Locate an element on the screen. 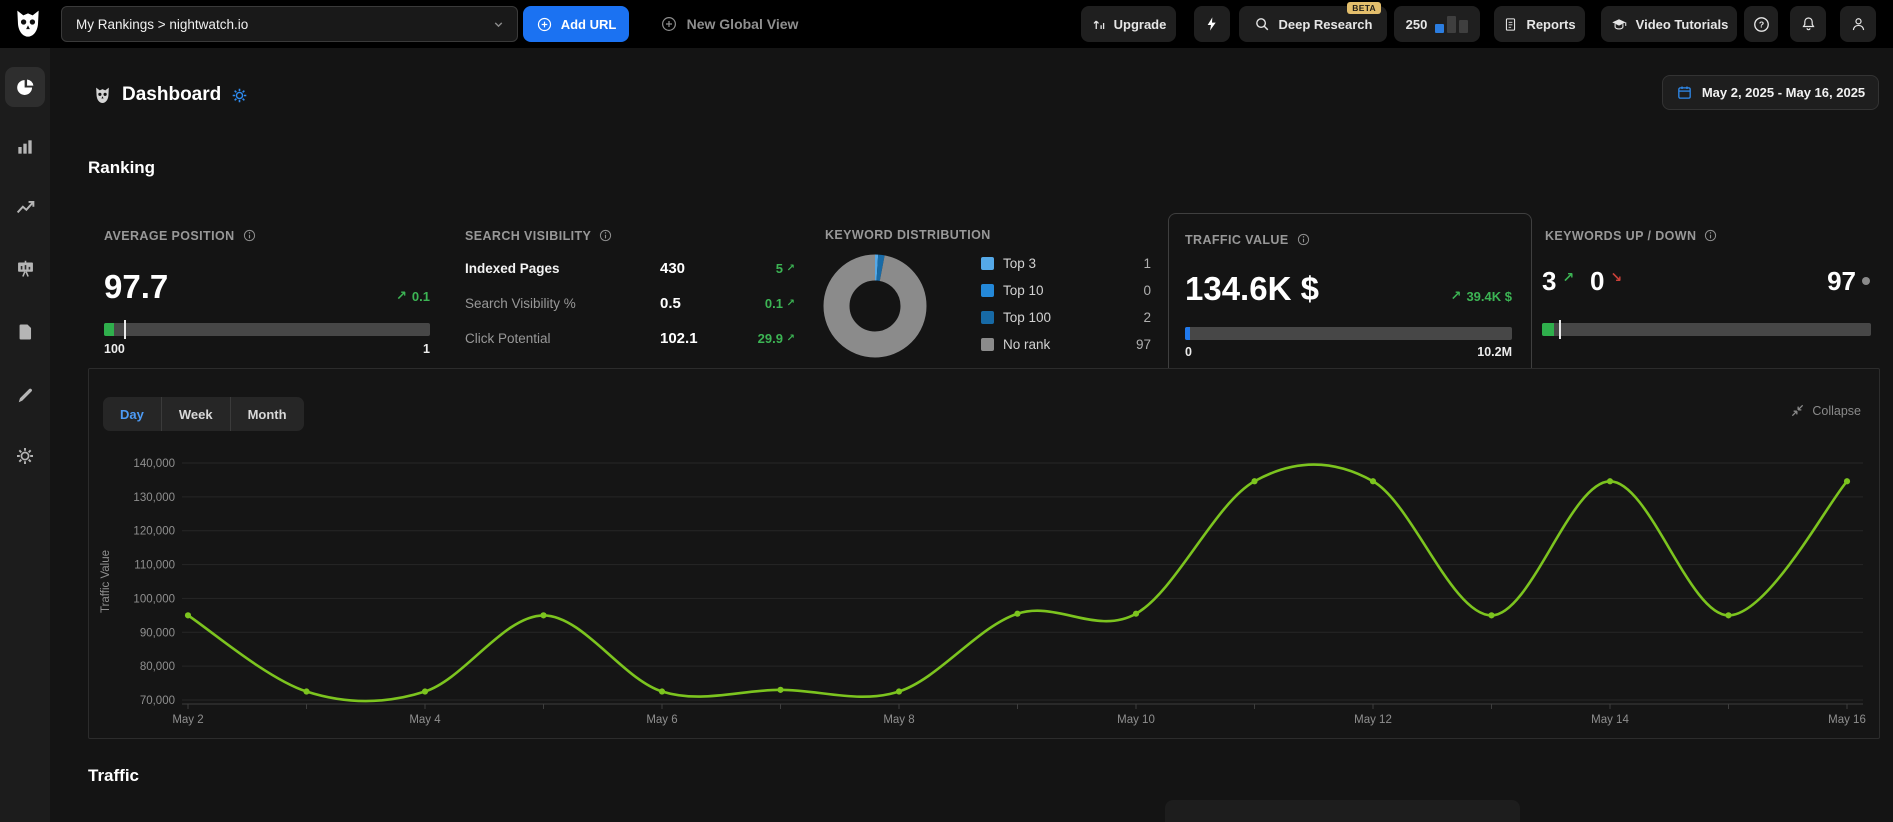 This screenshot has height=822, width=1893. user-icon is located at coordinates (1858, 24).